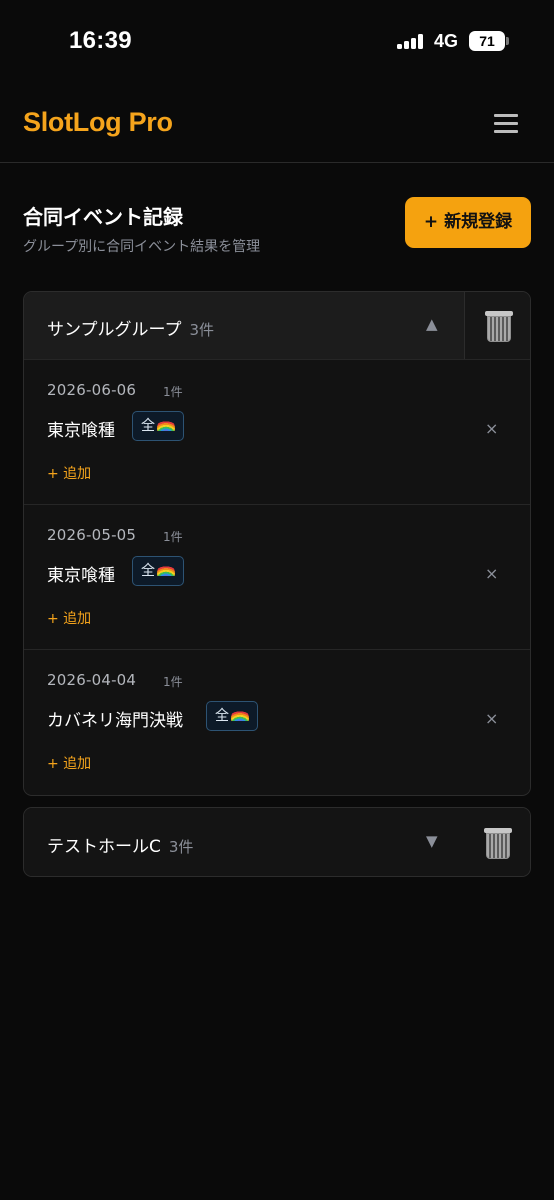 This screenshot has width=554, height=1200. Describe the element at coordinates (432, 841) in the screenshot. I see `chevron-down-icon: ▼` at that location.